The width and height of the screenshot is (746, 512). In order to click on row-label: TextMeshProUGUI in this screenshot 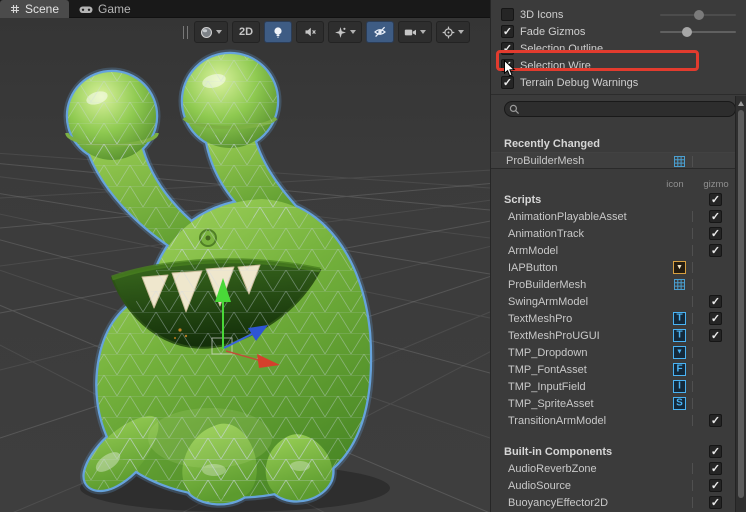, I will do `click(554, 335)`.